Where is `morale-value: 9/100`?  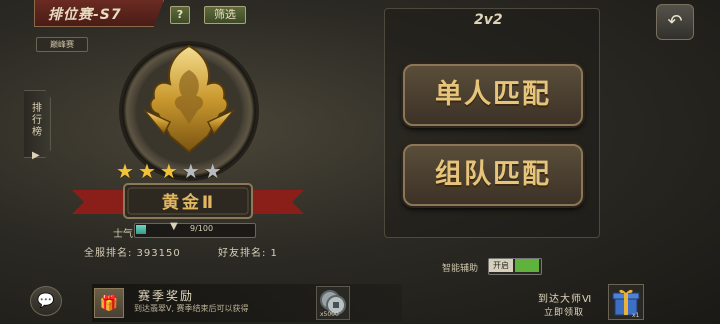
morale-value: 9/100 is located at coordinates (202, 228).